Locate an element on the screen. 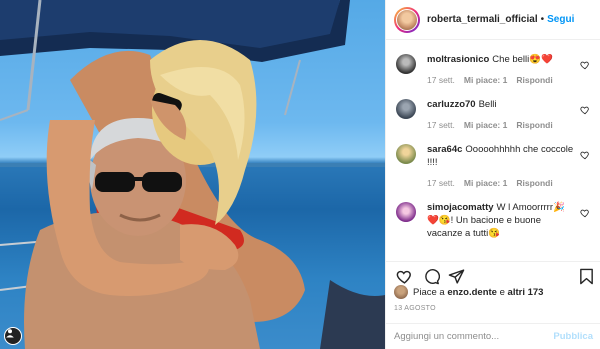 The height and width of the screenshot is (349, 600). likes-prefix: Piace a is located at coordinates (429, 292).